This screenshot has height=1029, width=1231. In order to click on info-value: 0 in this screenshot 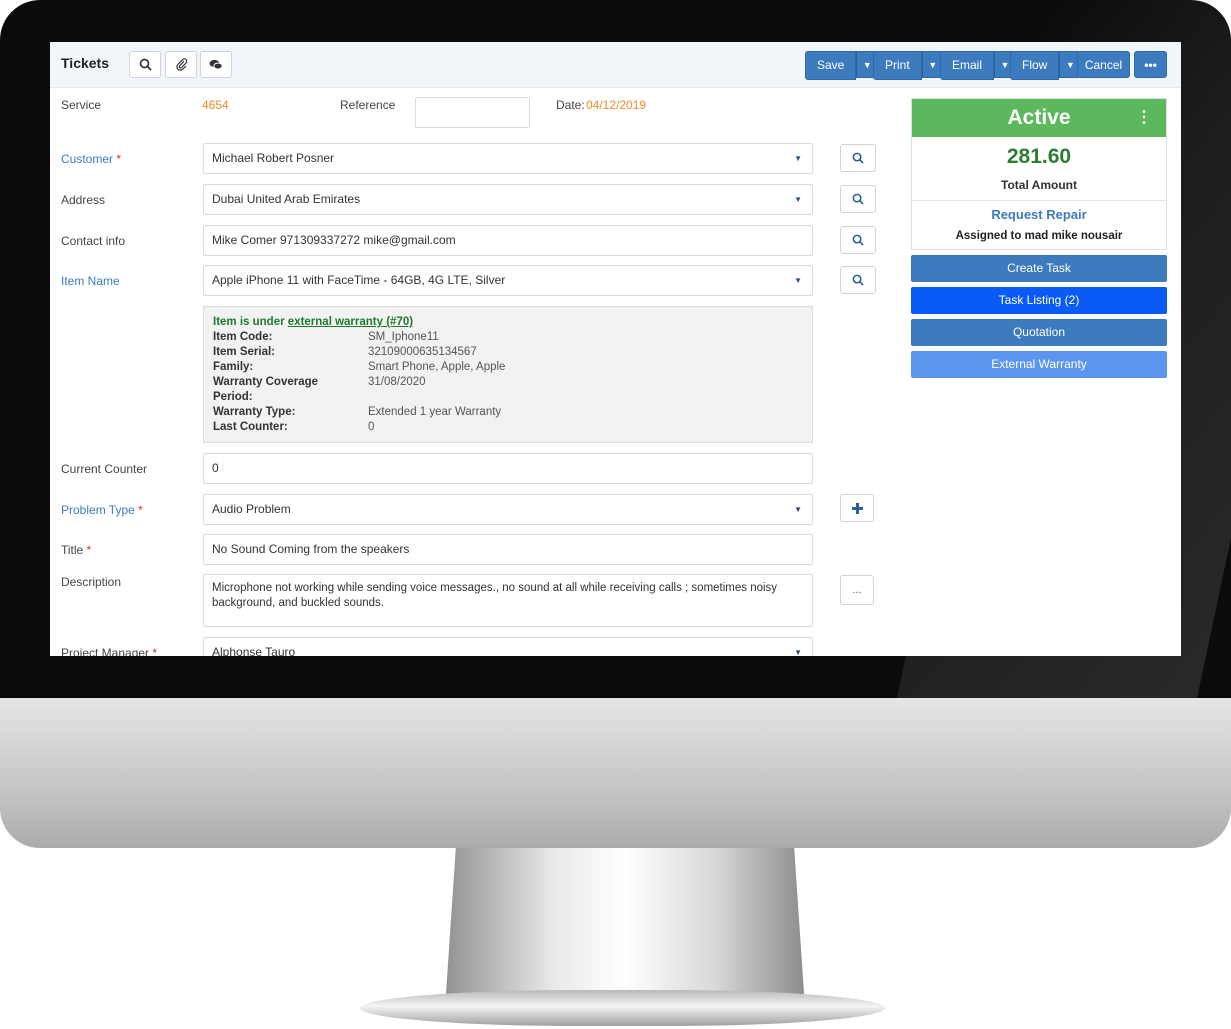, I will do `click(371, 427)`.